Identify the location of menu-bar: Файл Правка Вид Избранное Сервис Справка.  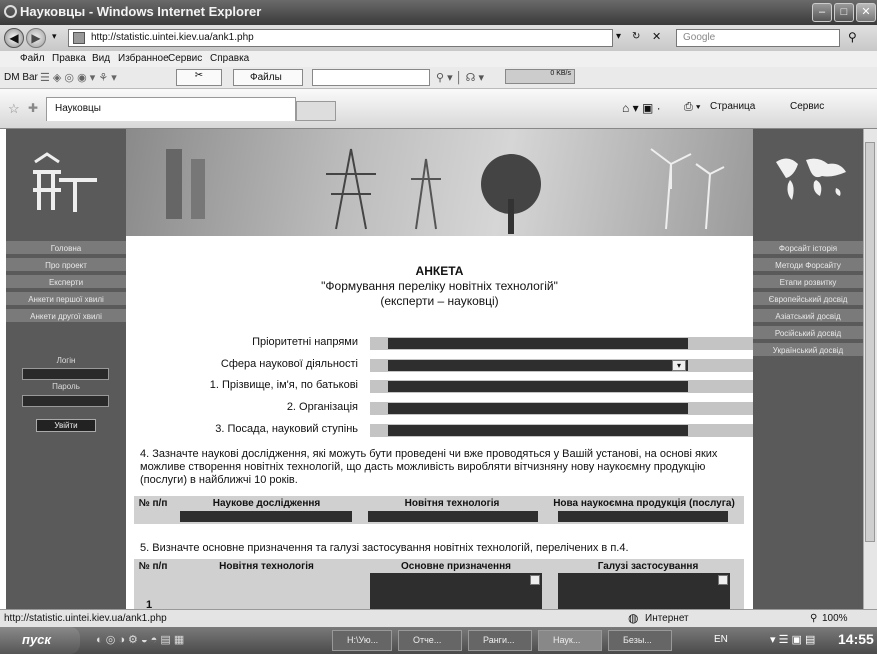
(438, 59).